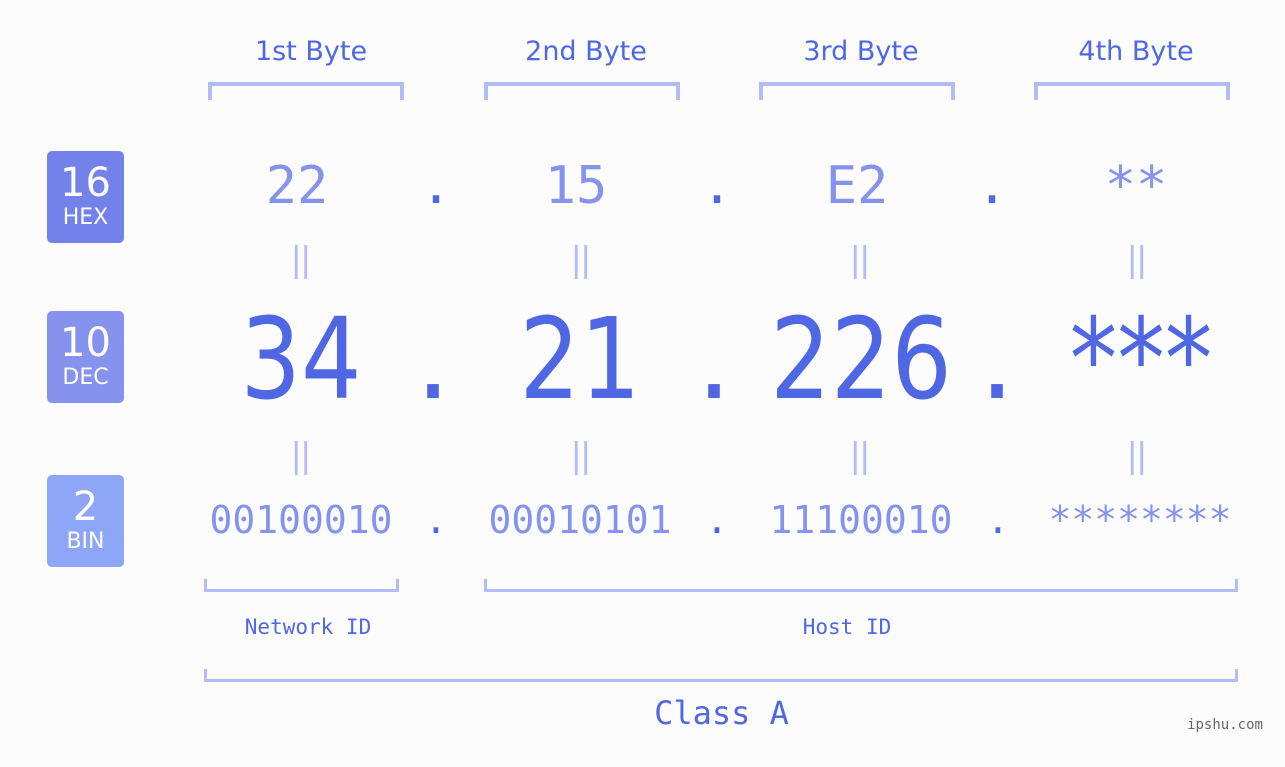 The image size is (1285, 767). Describe the element at coordinates (580, 360) in the screenshot. I see `dec-byte-2: 21` at that location.